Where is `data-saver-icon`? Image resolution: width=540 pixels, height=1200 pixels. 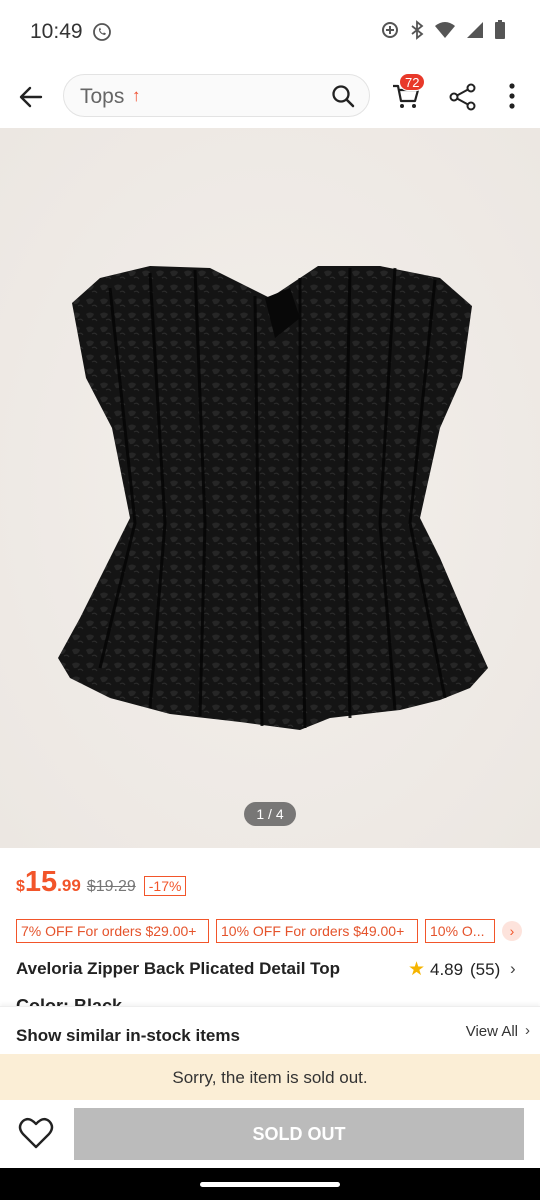 data-saver-icon is located at coordinates (390, 32).